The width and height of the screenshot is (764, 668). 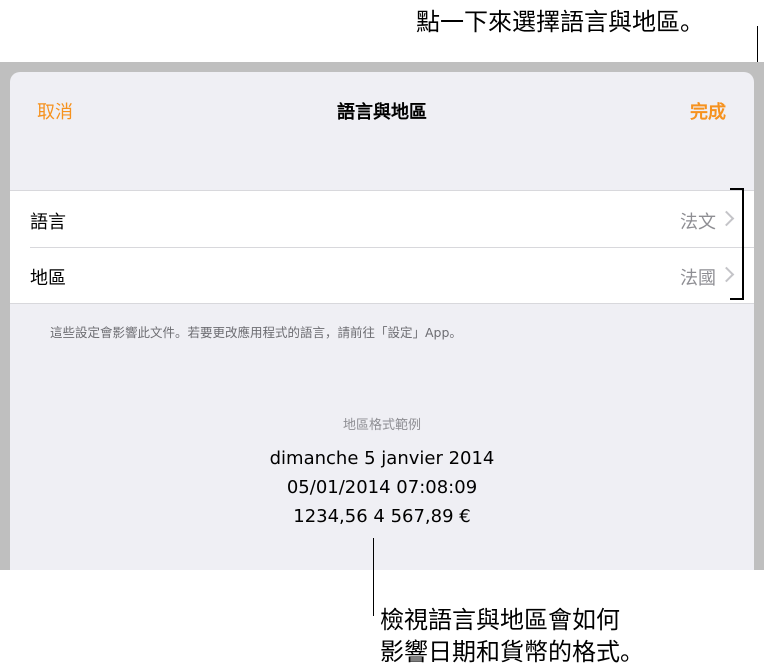 What do you see at coordinates (48, 222) in the screenshot?
I see `language-label: 語言` at bounding box center [48, 222].